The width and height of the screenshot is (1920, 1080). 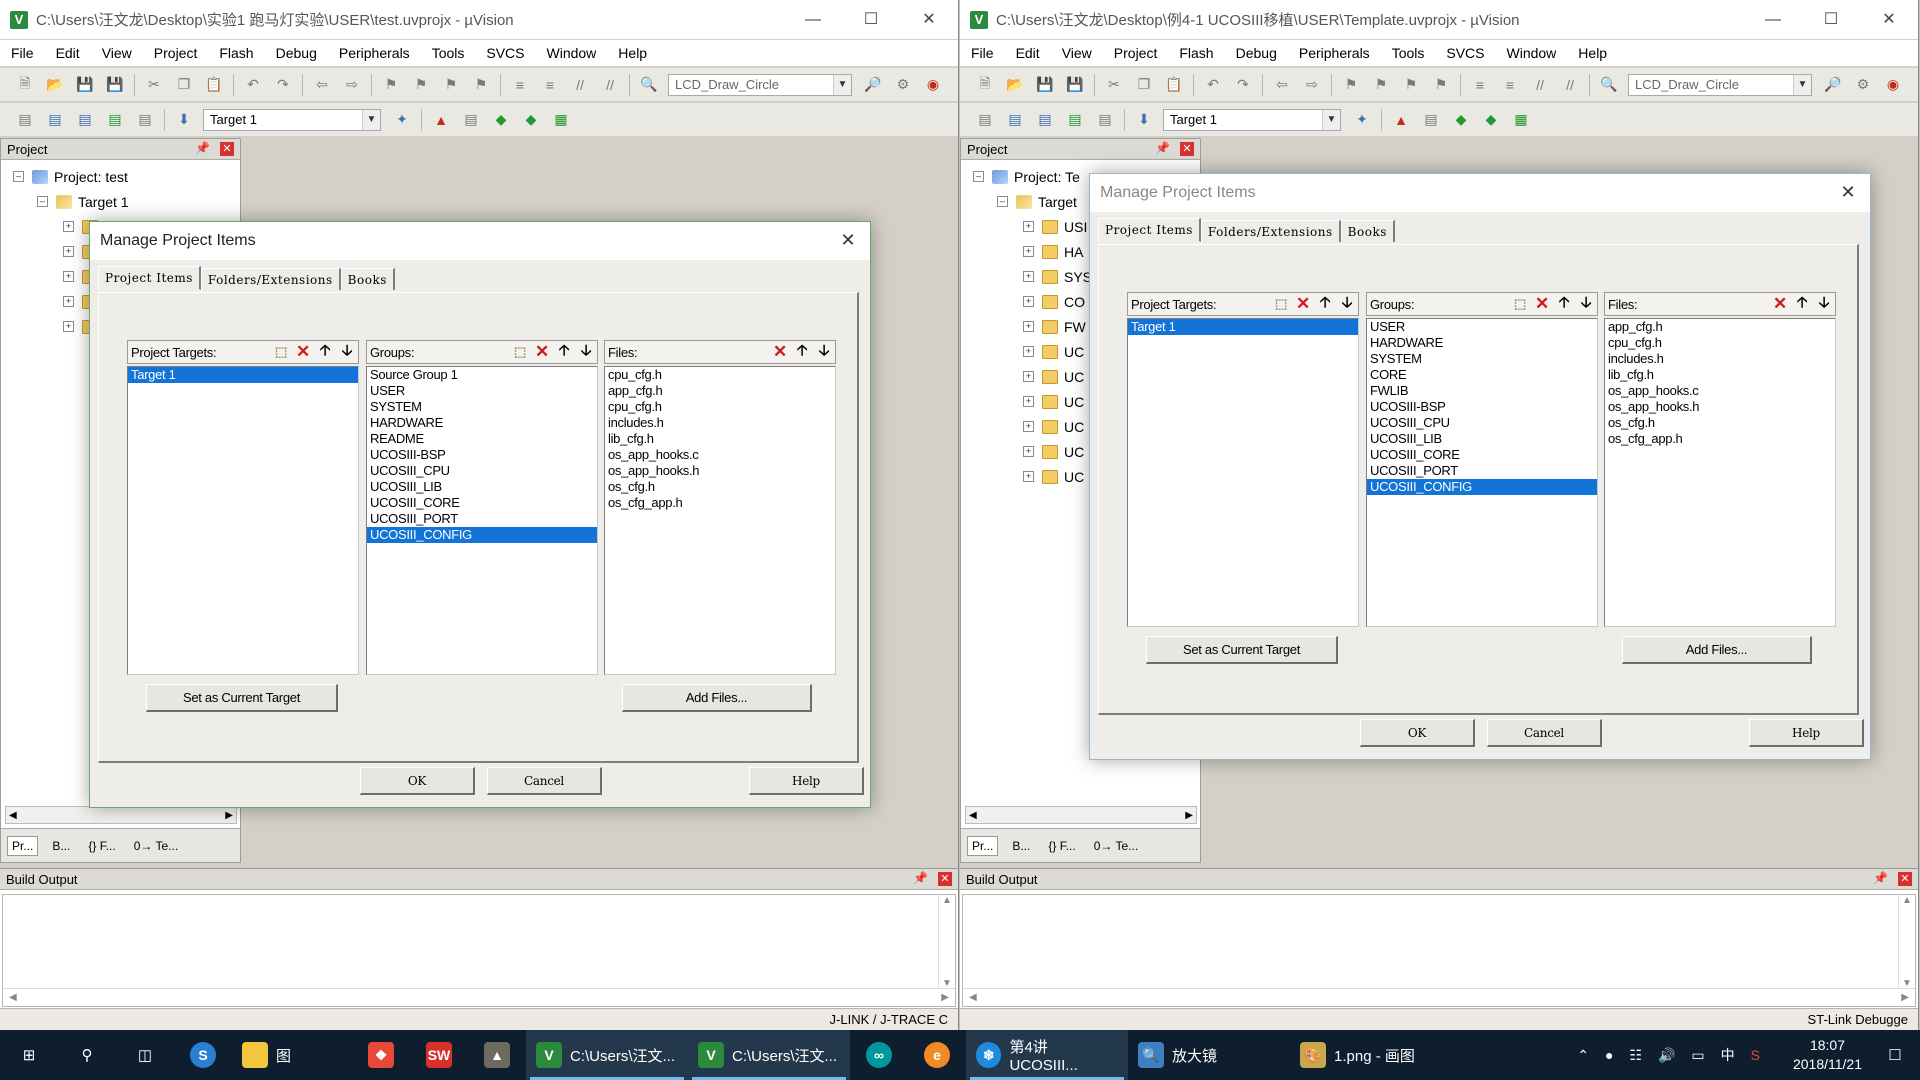 What do you see at coordinates (242, 698) in the screenshot?
I see `set-current-target-button: Set as Current Target` at bounding box center [242, 698].